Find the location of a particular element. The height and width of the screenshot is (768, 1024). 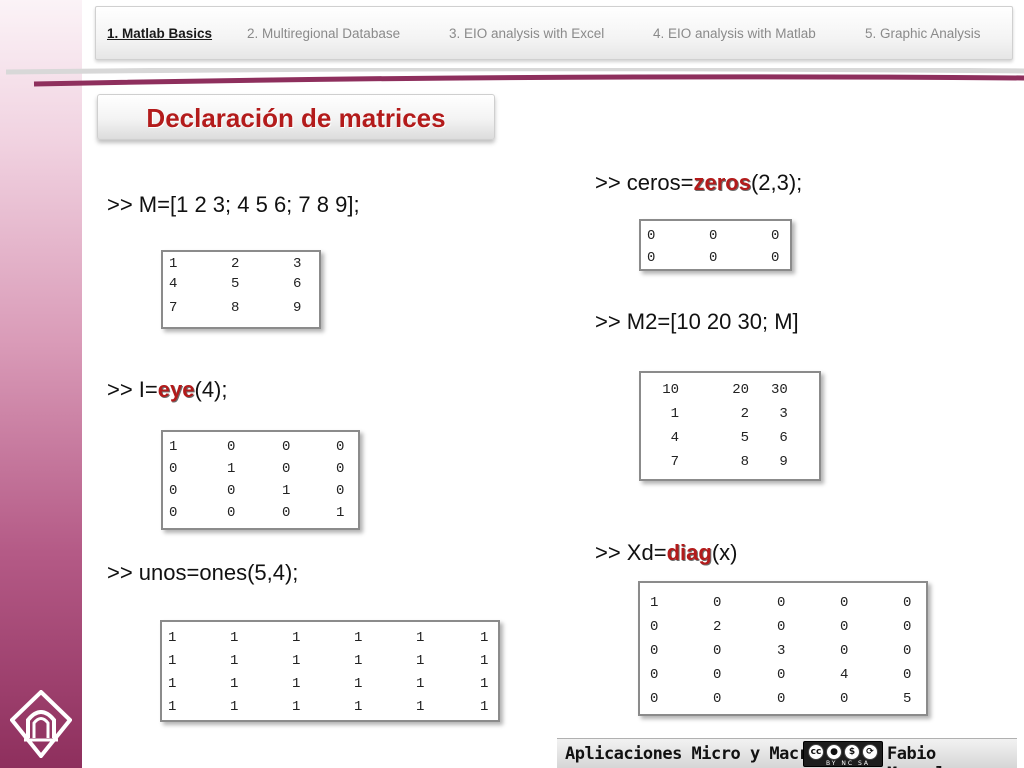

page-title: Declaración de matrices is located at coordinates (296, 118).